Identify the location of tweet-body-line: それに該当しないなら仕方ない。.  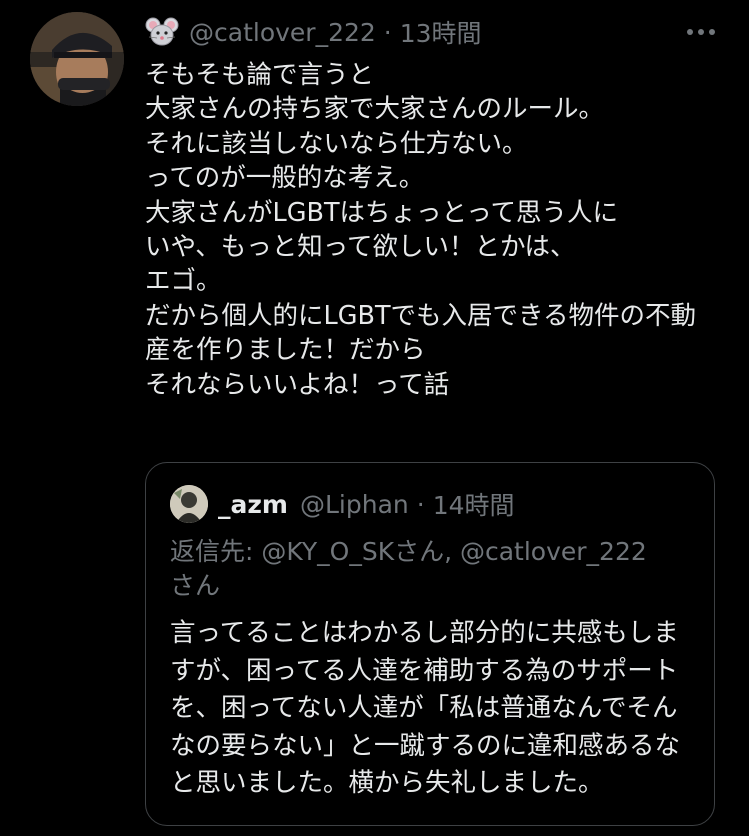
(336, 143).